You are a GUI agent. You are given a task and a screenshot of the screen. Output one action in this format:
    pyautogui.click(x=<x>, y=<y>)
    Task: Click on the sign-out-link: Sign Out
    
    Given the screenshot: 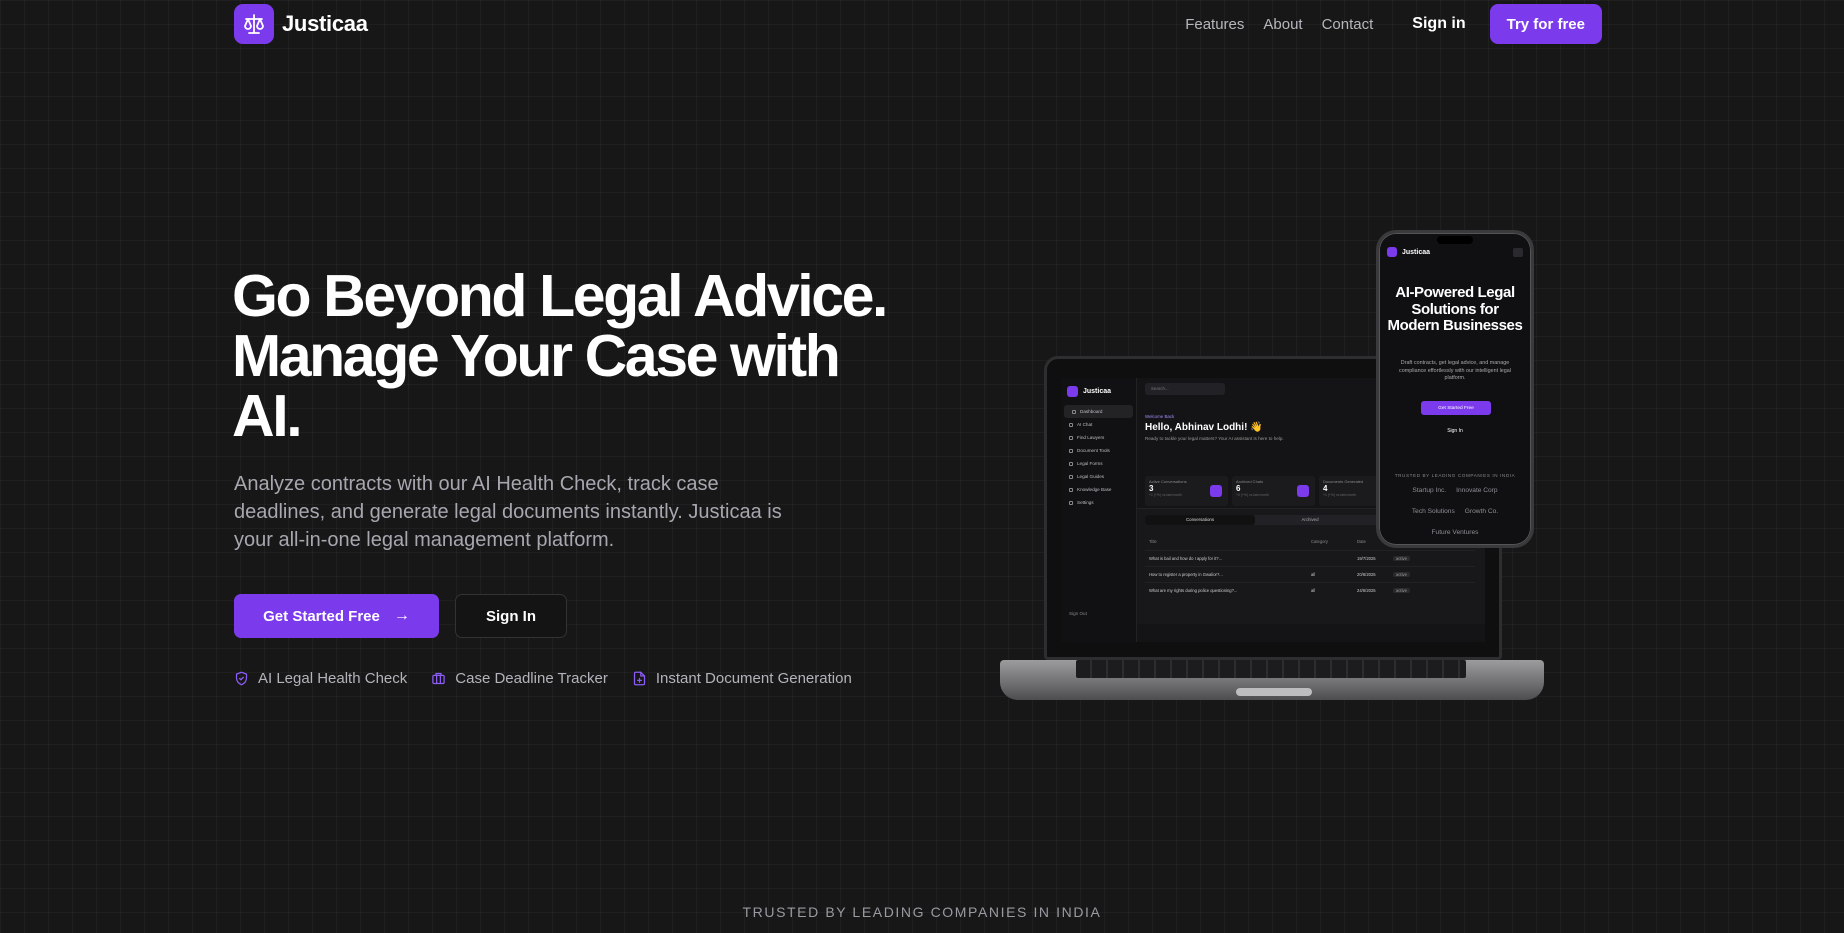 What is the action you would take?
    pyautogui.click(x=1078, y=613)
    